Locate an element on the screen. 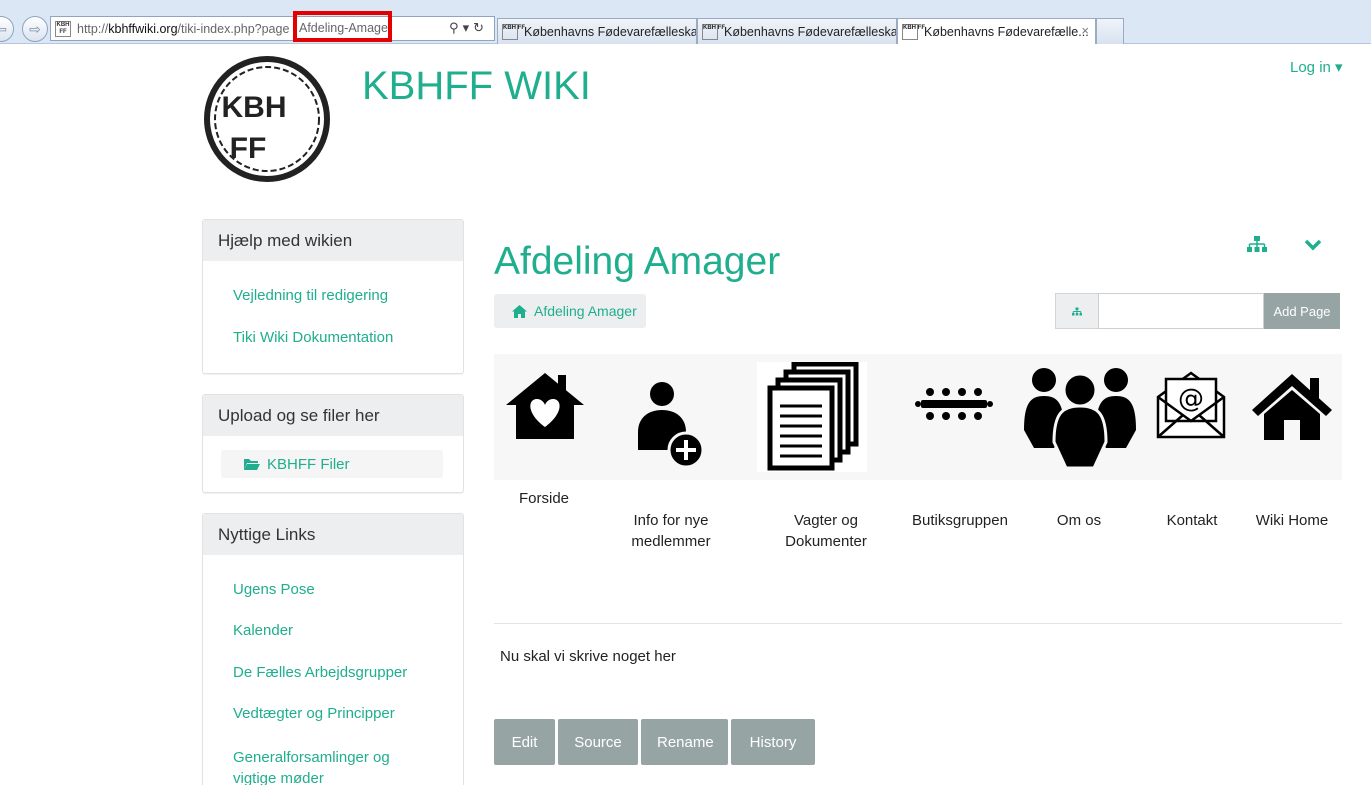 The height and width of the screenshot is (785, 1371). logo-text-ff: FF is located at coordinates (248, 148).